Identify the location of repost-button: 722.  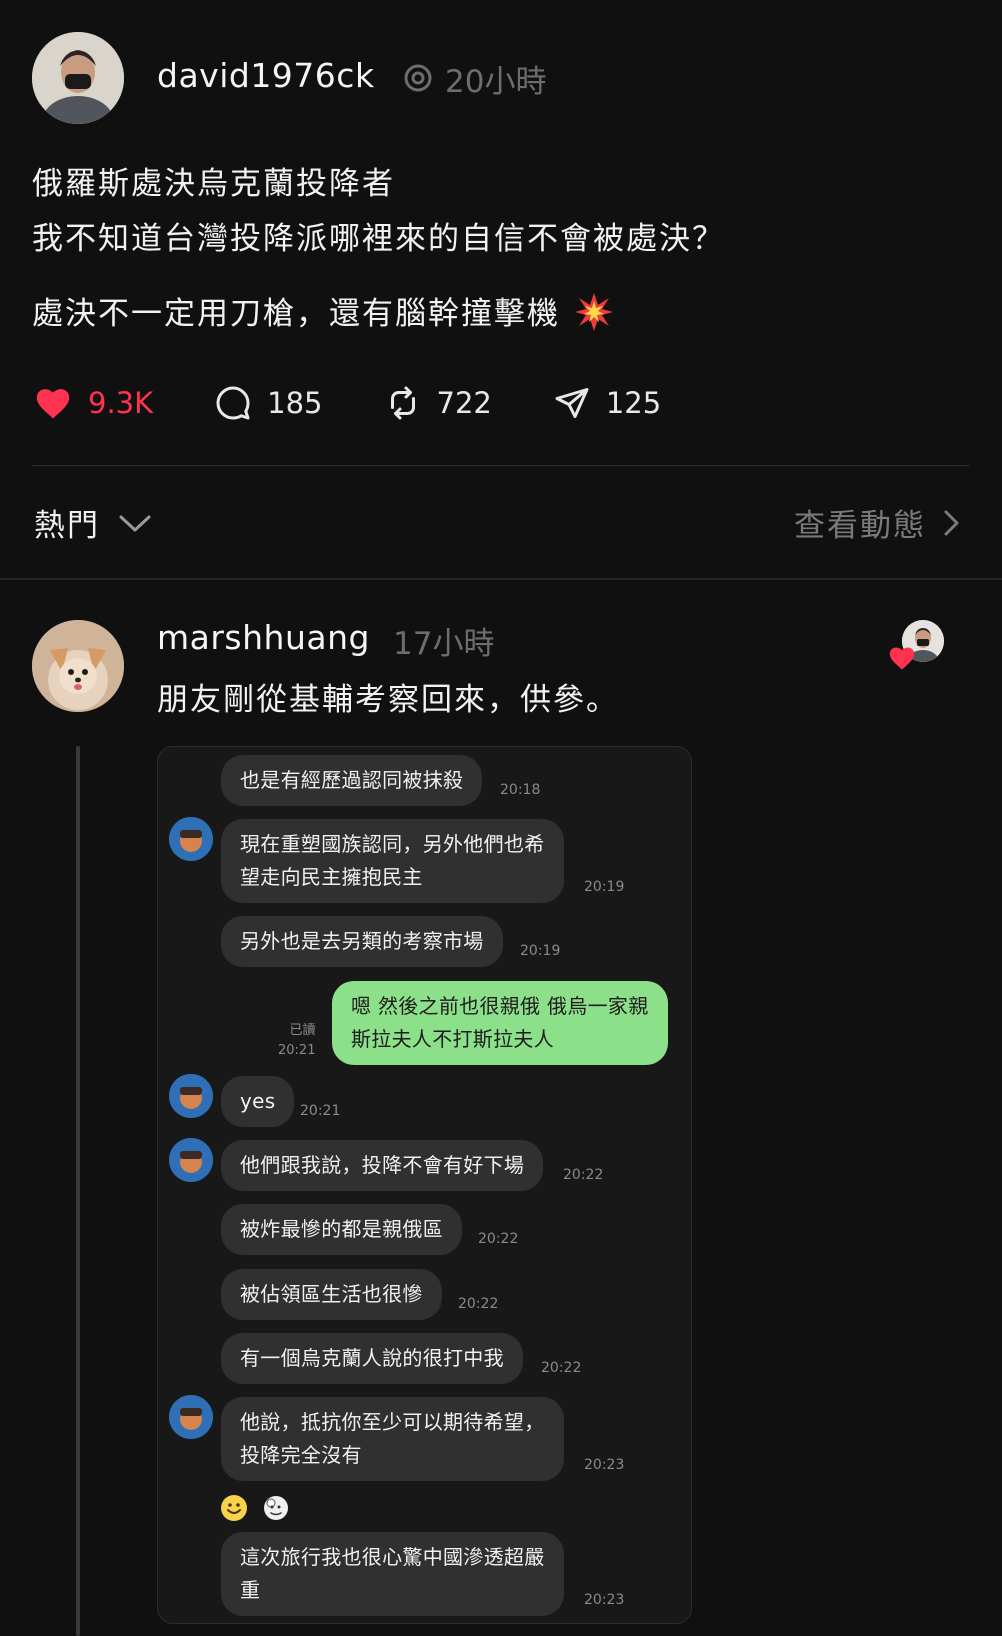
(438, 403).